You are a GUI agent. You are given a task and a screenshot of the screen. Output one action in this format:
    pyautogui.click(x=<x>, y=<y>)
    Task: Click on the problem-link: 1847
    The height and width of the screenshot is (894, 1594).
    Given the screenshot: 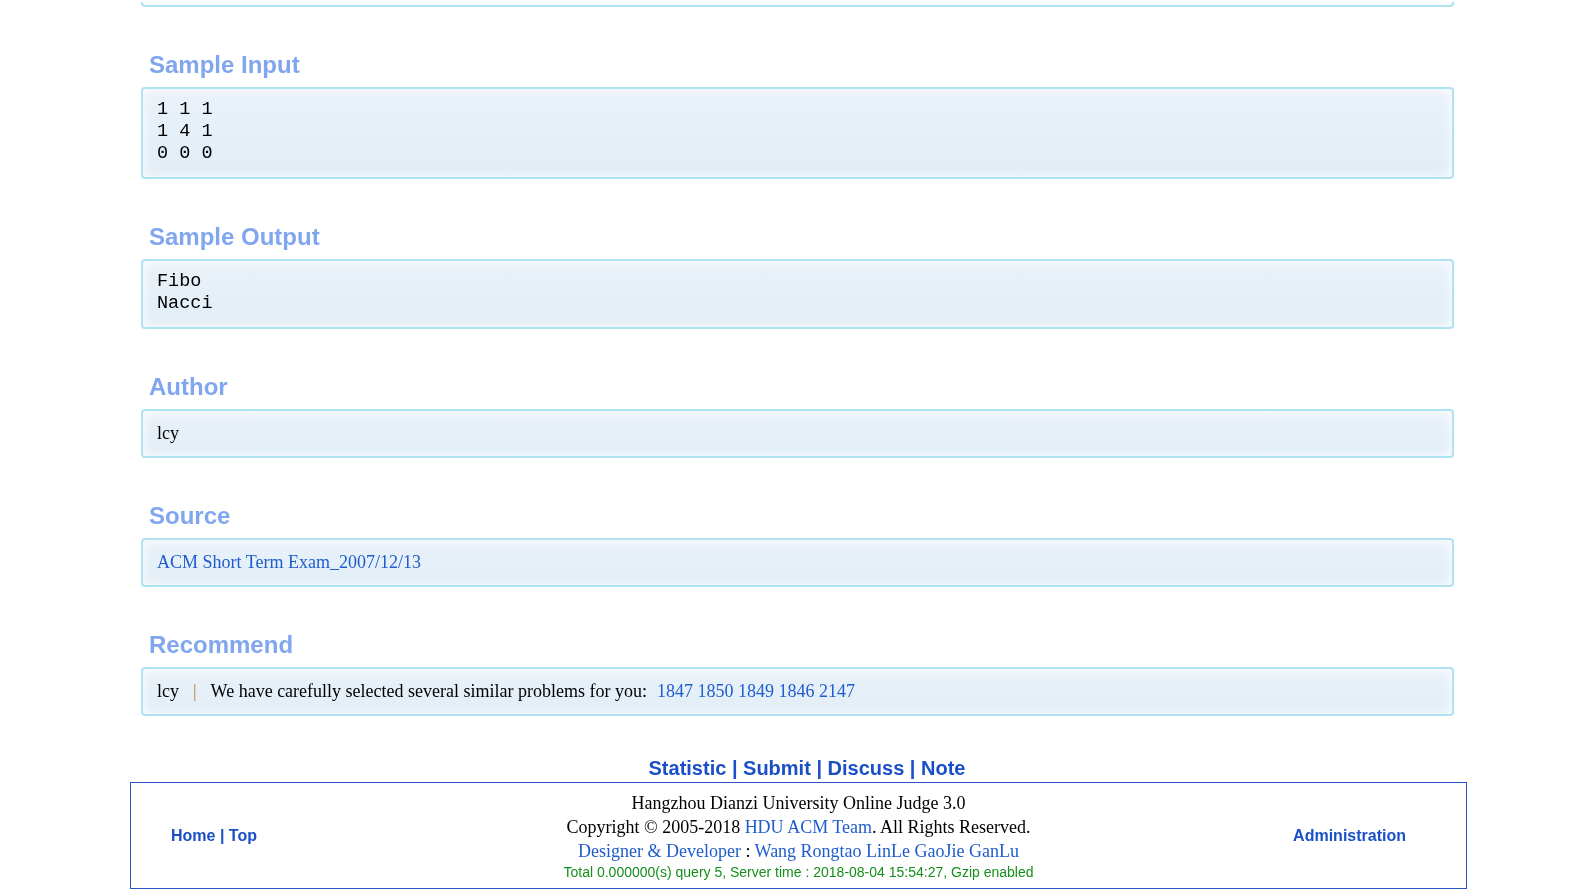 What is the action you would take?
    pyautogui.click(x=675, y=691)
    